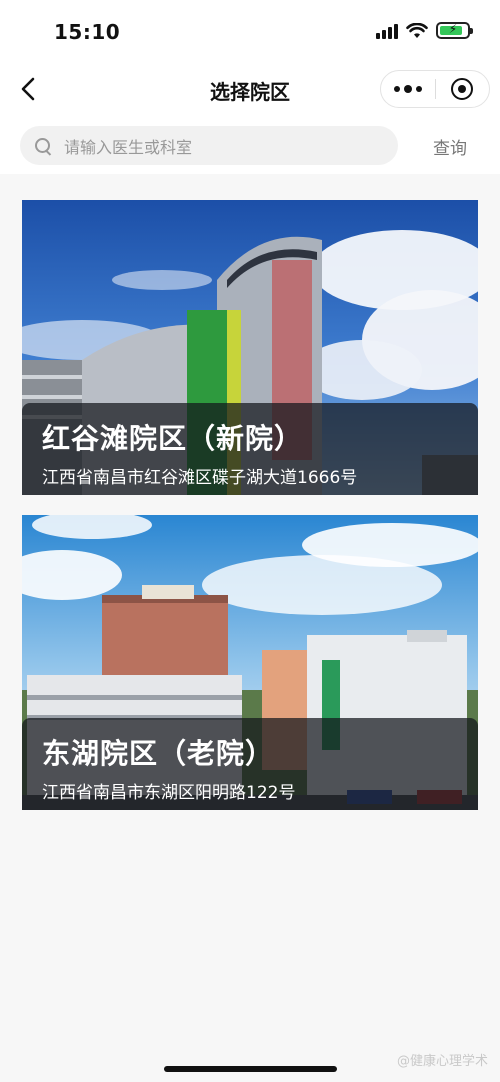 Image resolution: width=500 pixels, height=1082 pixels. I want to click on campus-address: 江西省南昌市红谷滩区碟子湖大道1666号, so click(200, 478).